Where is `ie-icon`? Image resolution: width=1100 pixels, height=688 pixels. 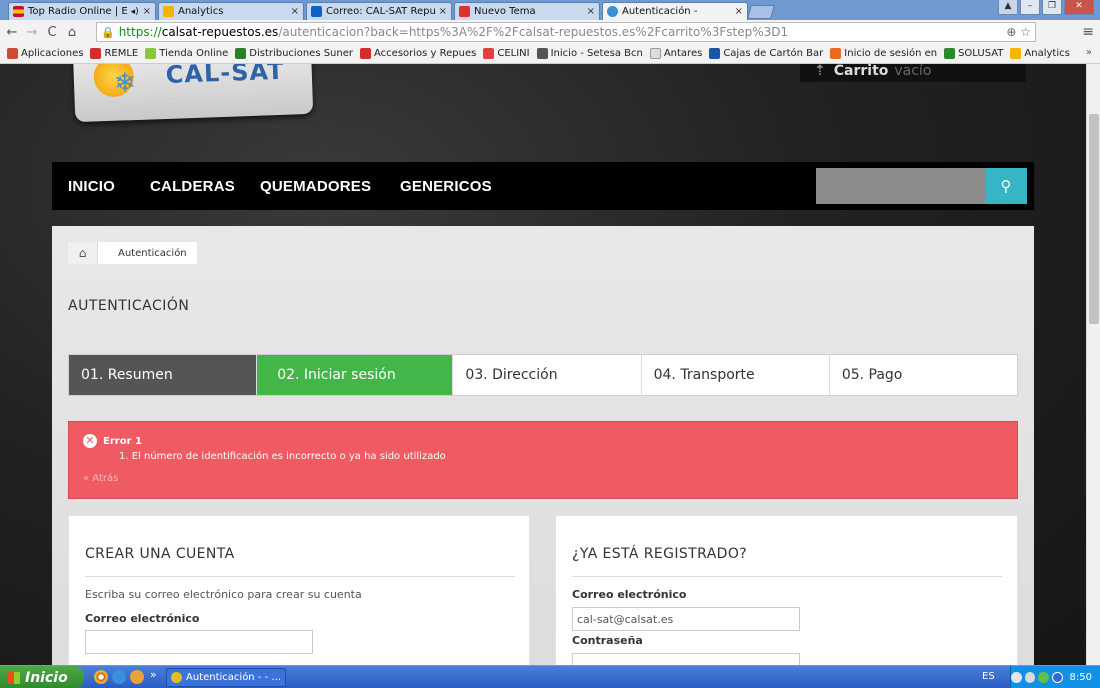
ie-icon is located at coordinates (119, 677).